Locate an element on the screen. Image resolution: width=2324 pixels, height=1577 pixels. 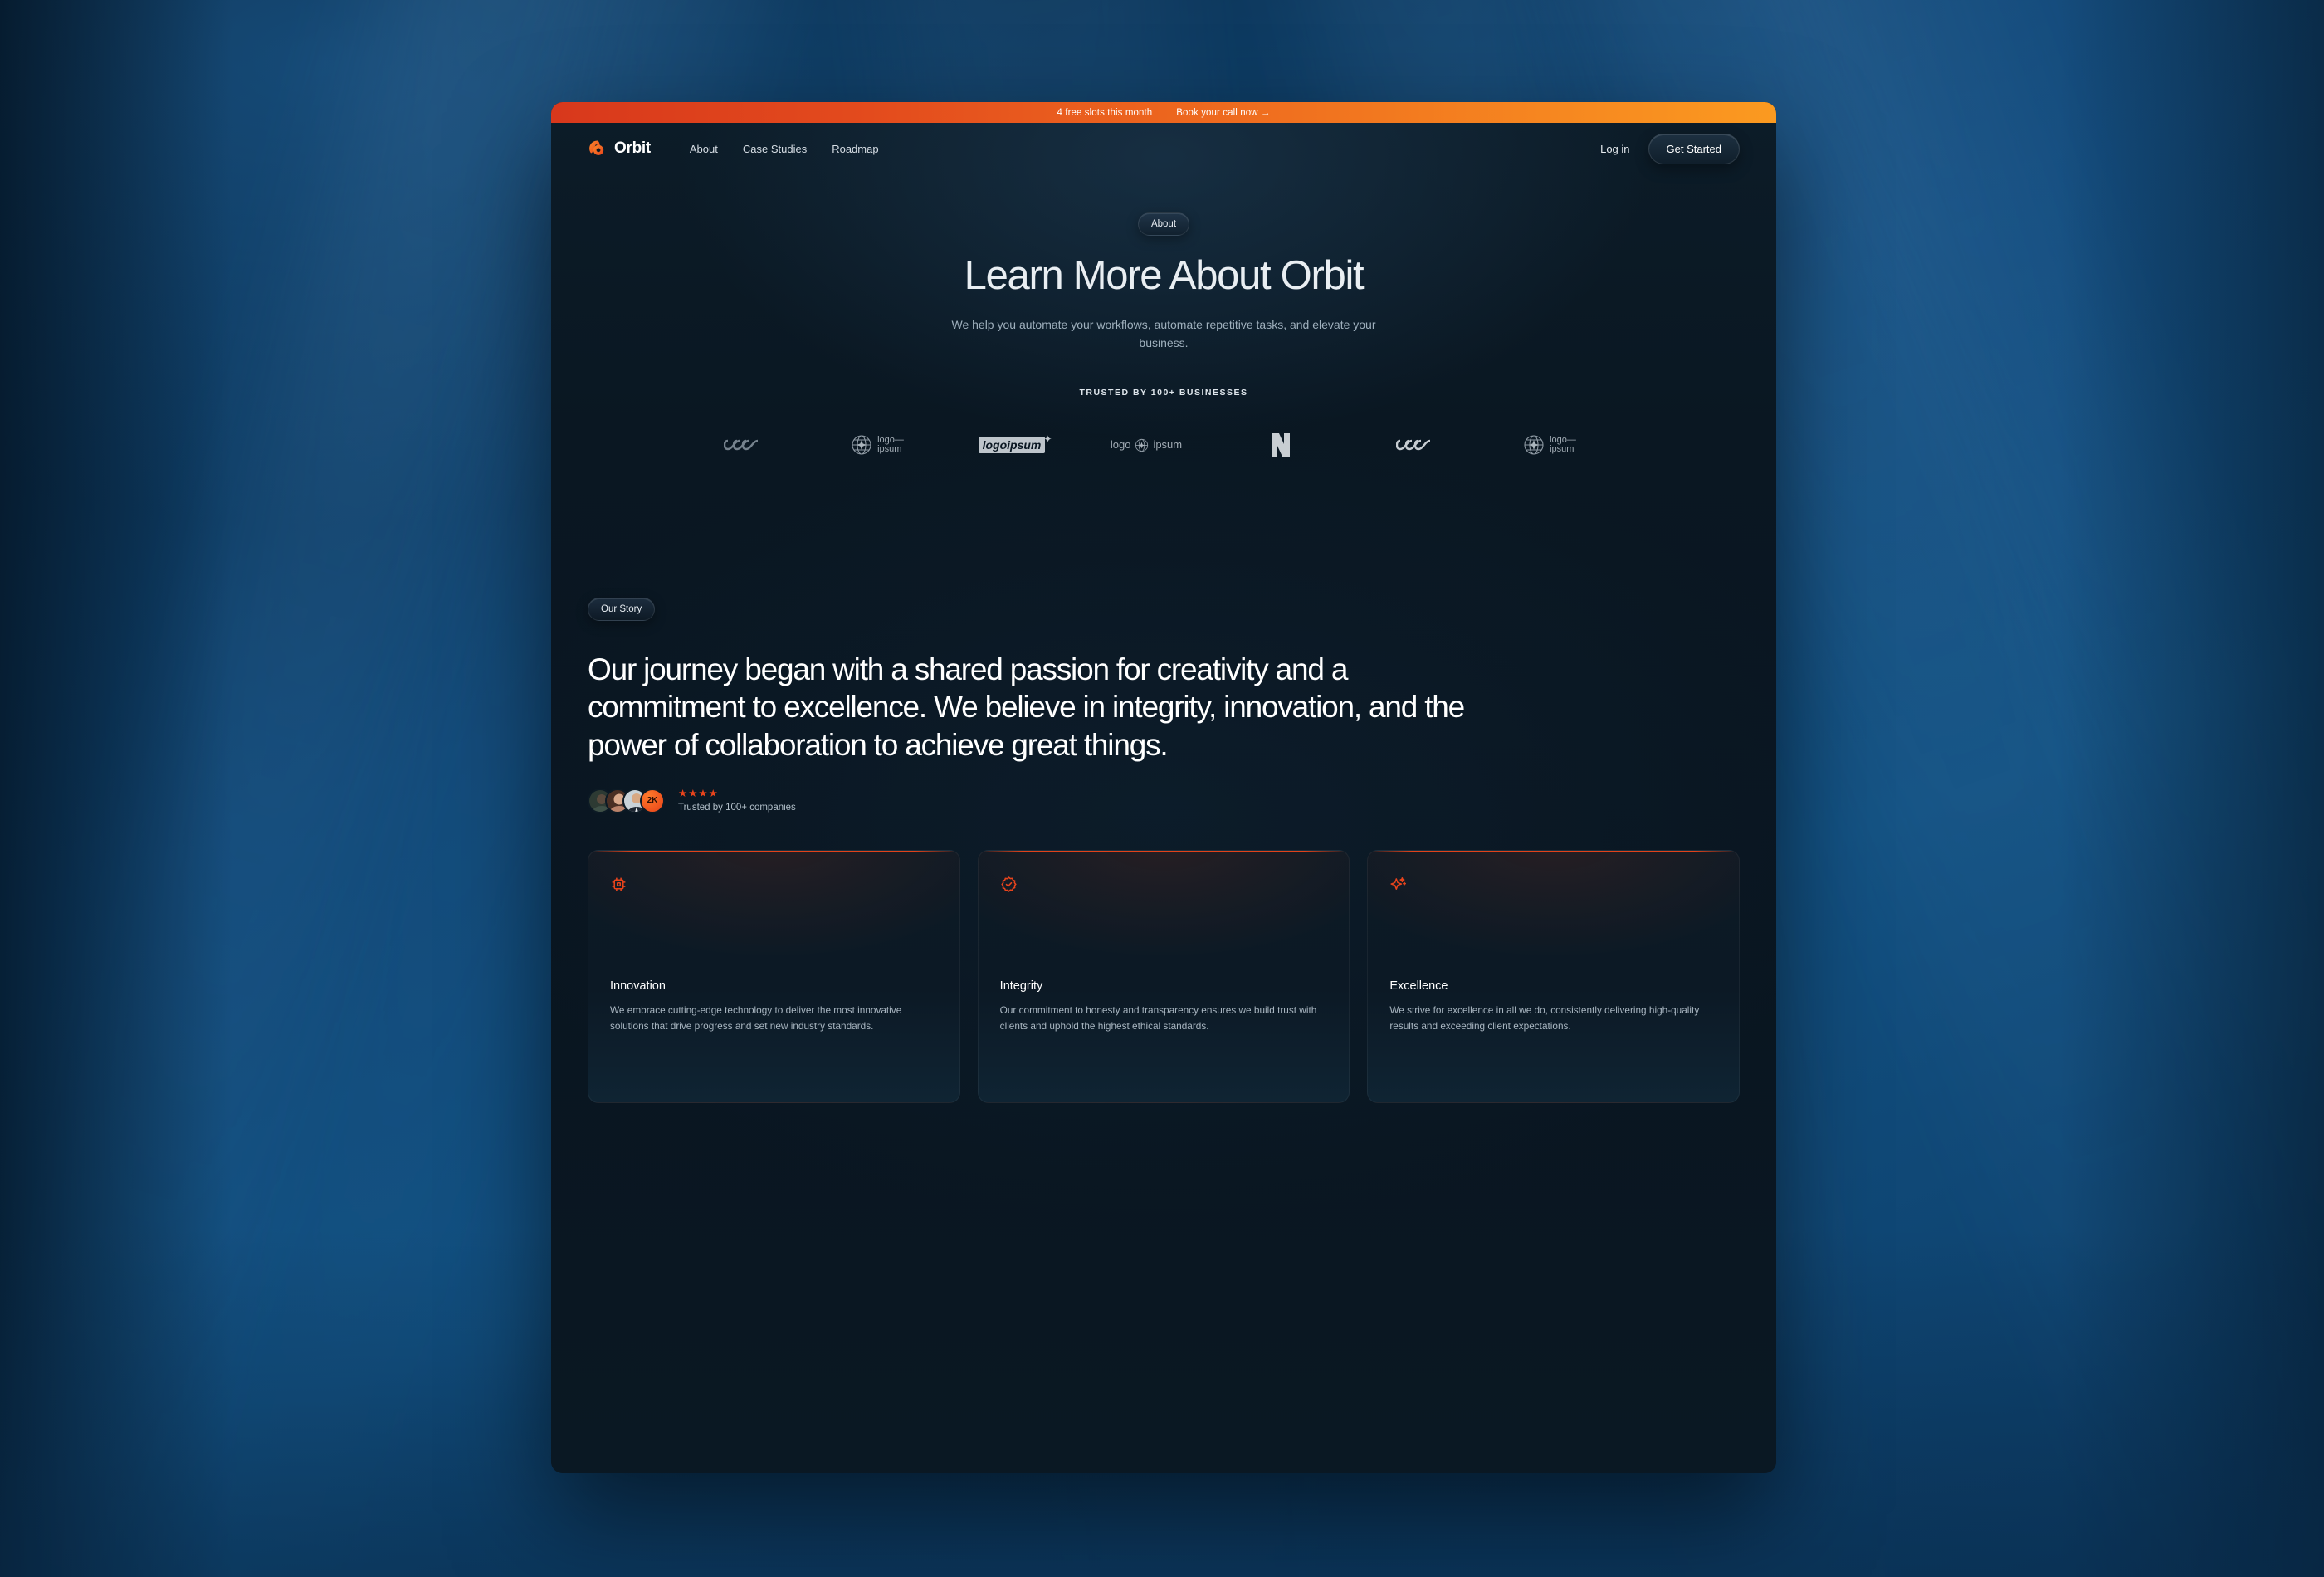
client-logo-2-line2: ipsum is located at coordinates (889, 449).